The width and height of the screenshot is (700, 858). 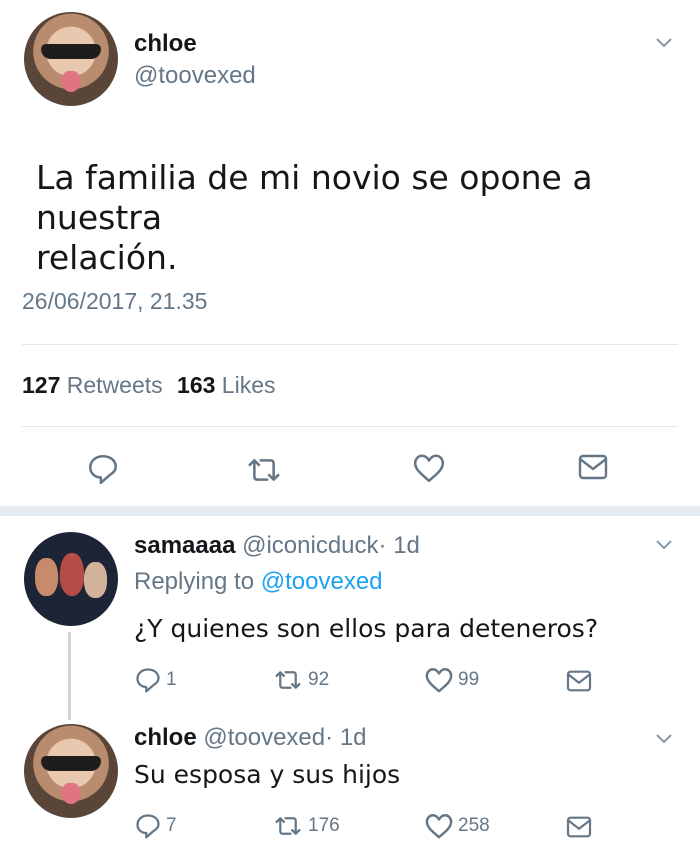 I want to click on retweets-label: Retweets, so click(x=115, y=385).